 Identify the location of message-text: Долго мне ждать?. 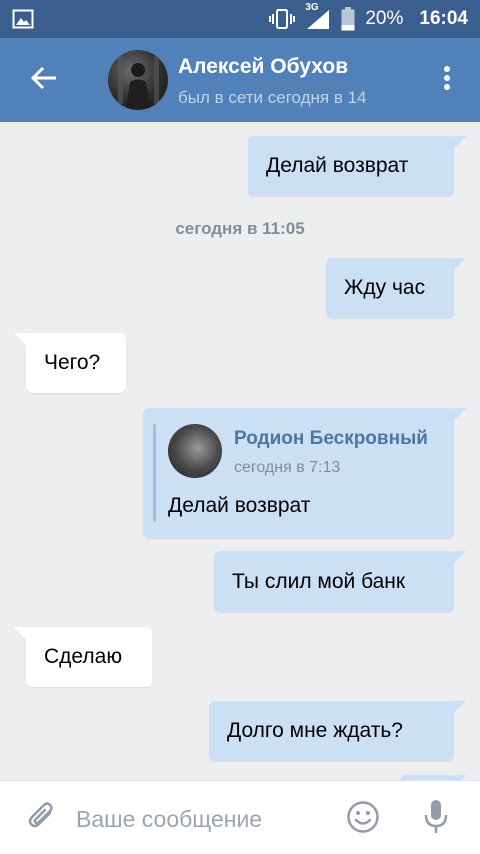
(315, 730).